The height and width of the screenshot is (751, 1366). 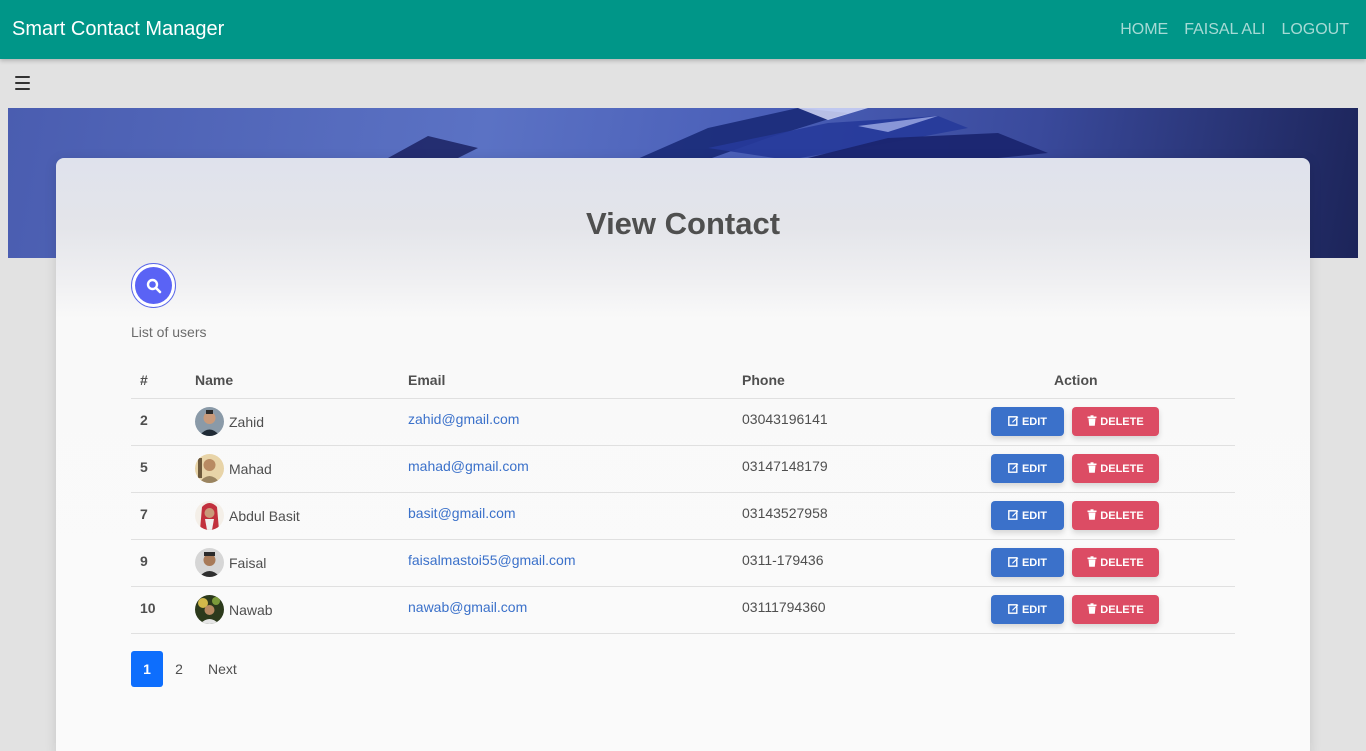 I want to click on contact-name-cell: Nawab, so click(x=234, y=609).